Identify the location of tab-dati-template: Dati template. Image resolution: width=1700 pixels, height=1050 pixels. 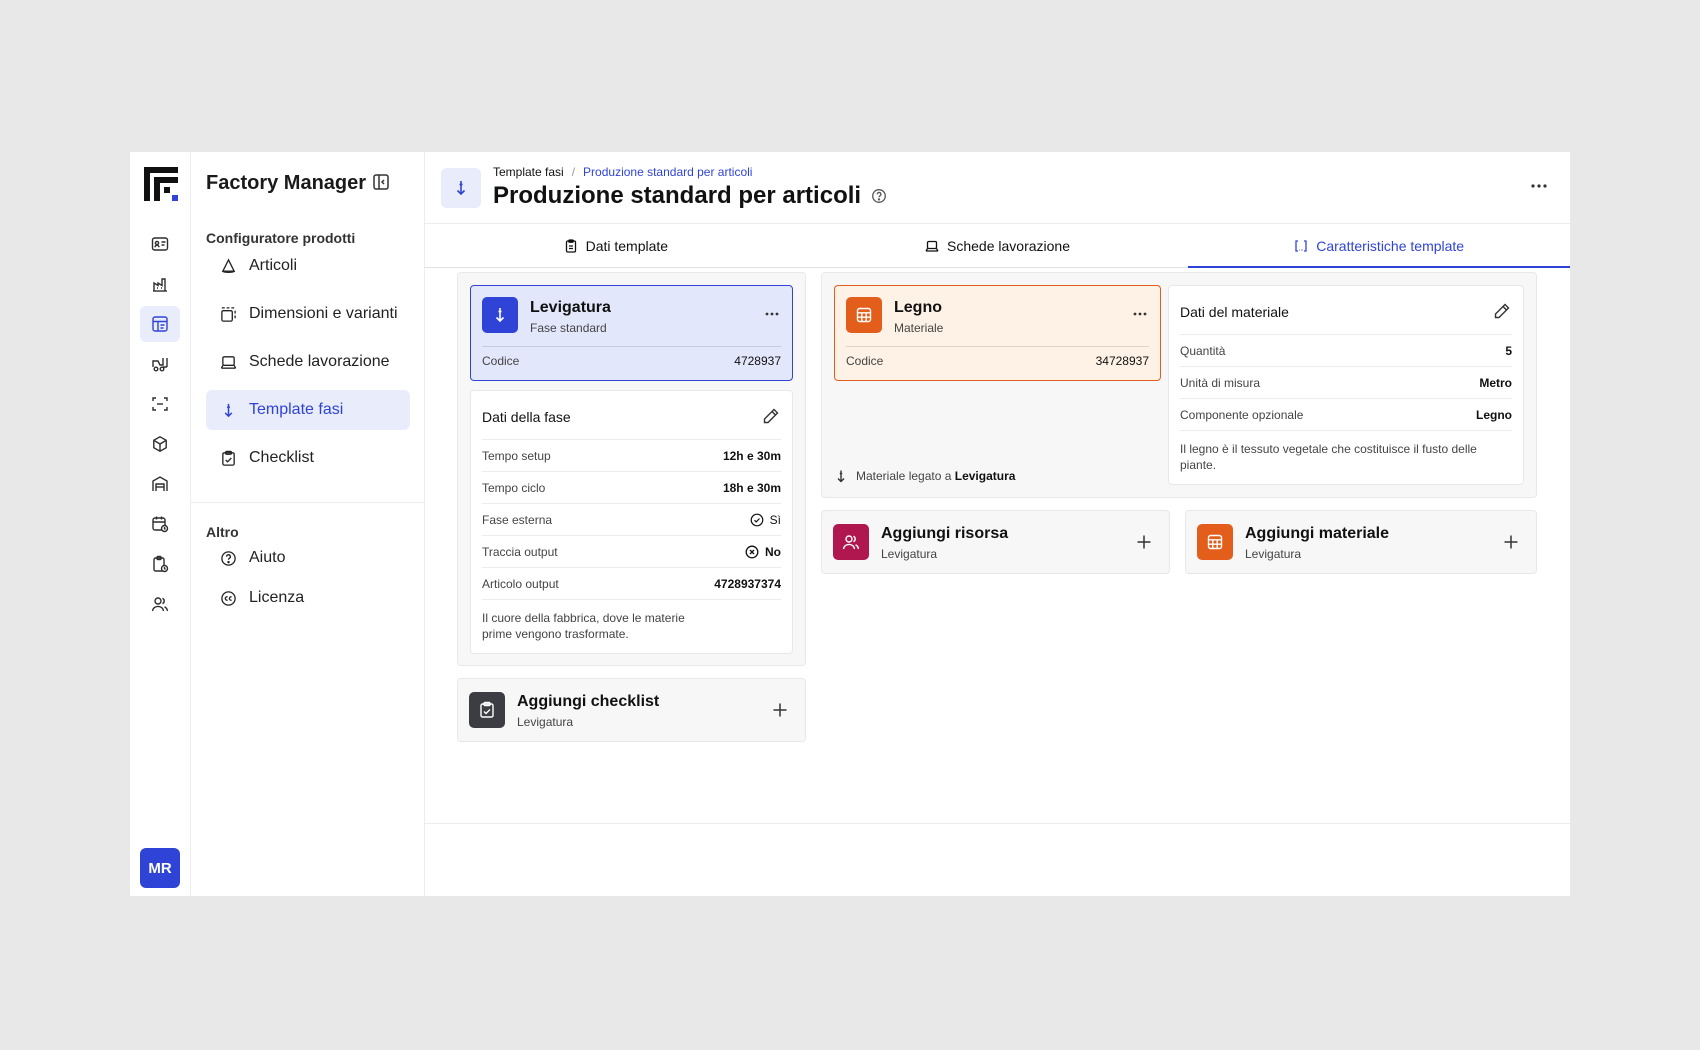
(616, 245).